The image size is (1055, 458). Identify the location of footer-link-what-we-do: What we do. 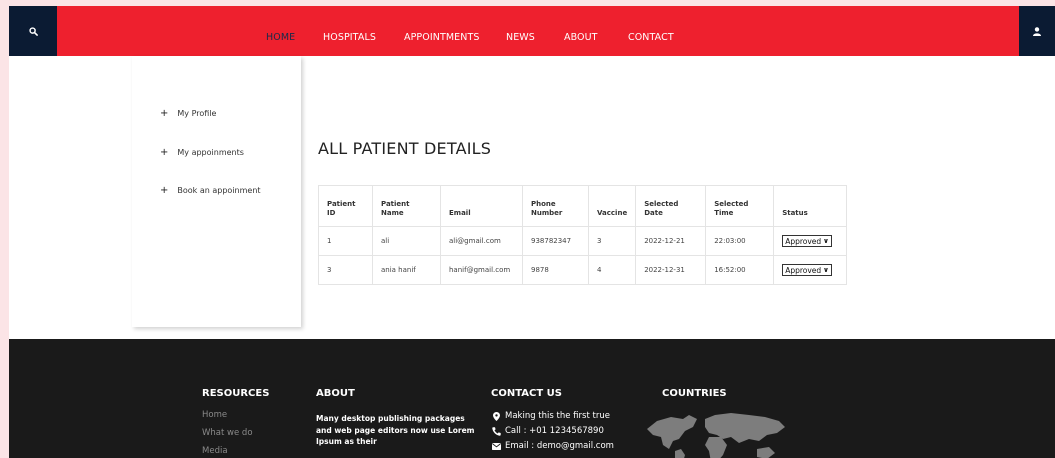
(227, 433).